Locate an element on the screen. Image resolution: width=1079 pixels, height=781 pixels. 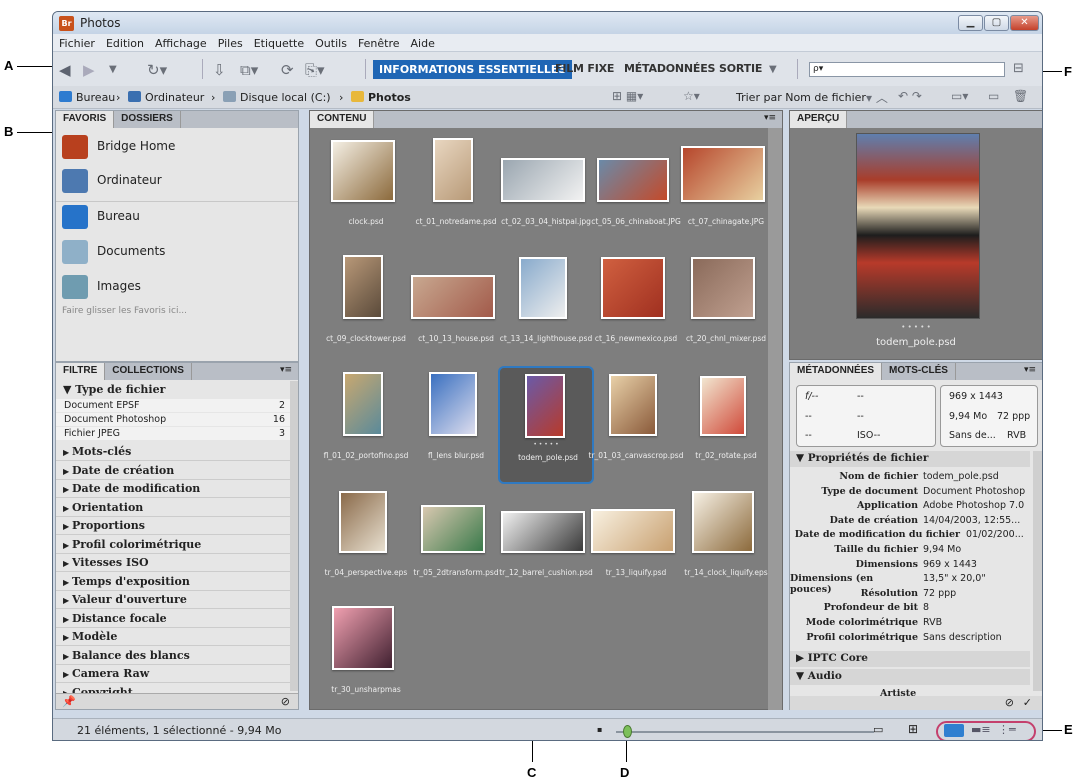
filter-category: ▶ Camera Raw is located at coordinates (174, 674).